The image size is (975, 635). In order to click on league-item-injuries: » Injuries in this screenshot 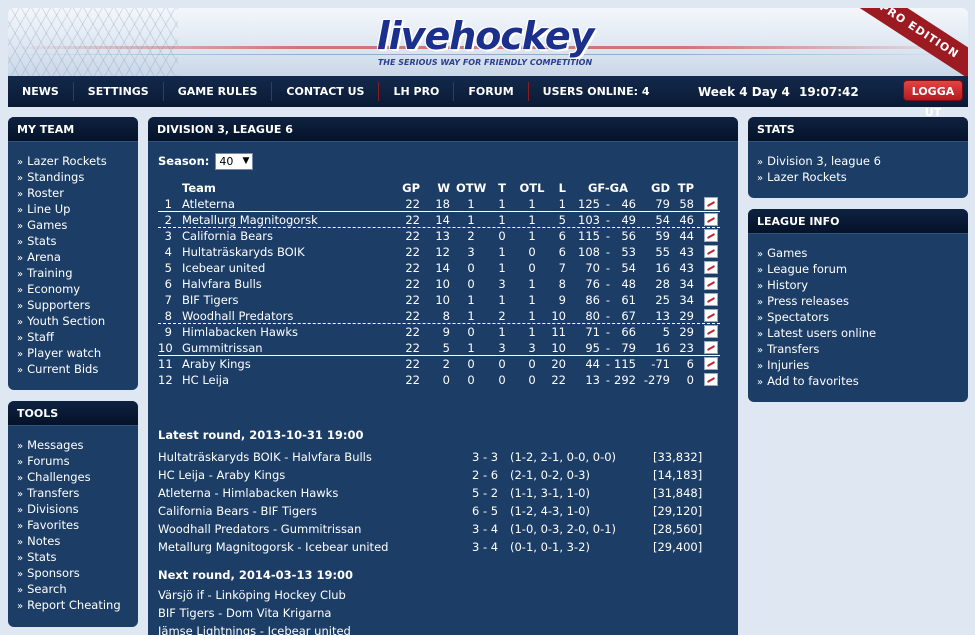, I will do `click(862, 365)`.